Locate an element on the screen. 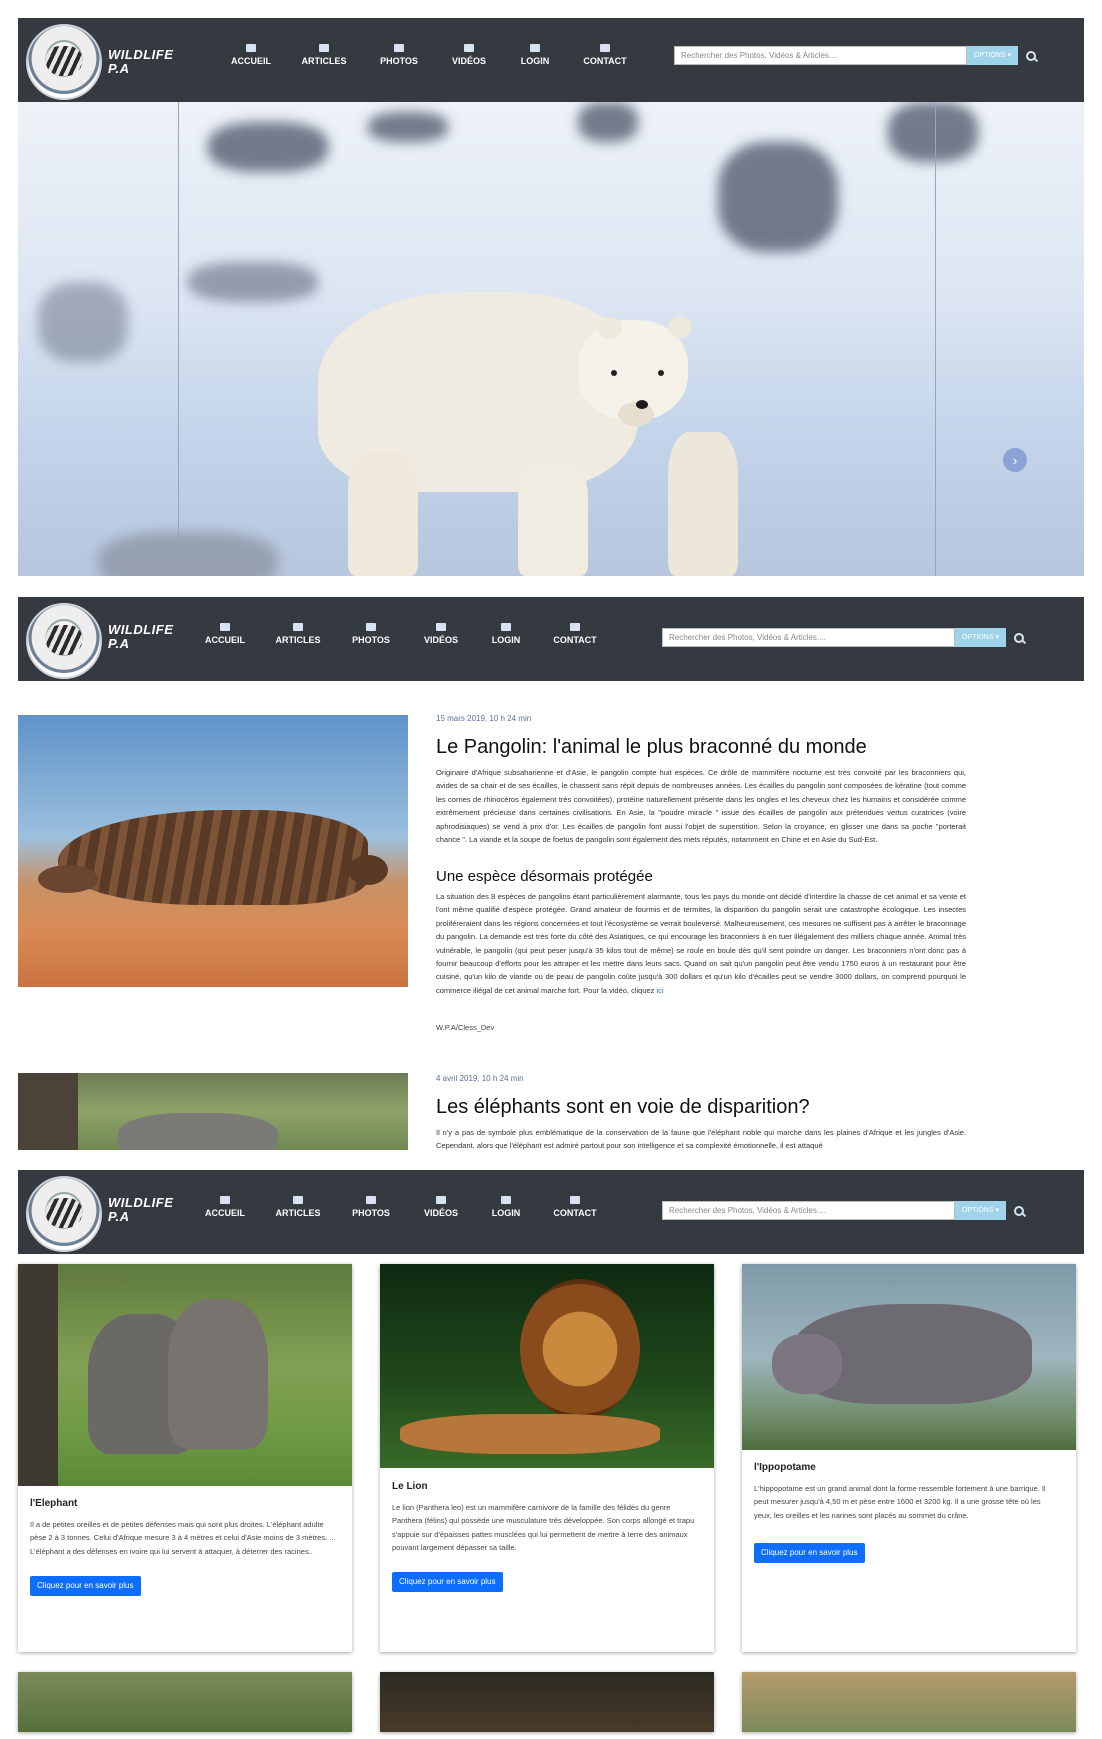 The height and width of the screenshot is (1739, 1102). video-link: ici is located at coordinates (660, 990).